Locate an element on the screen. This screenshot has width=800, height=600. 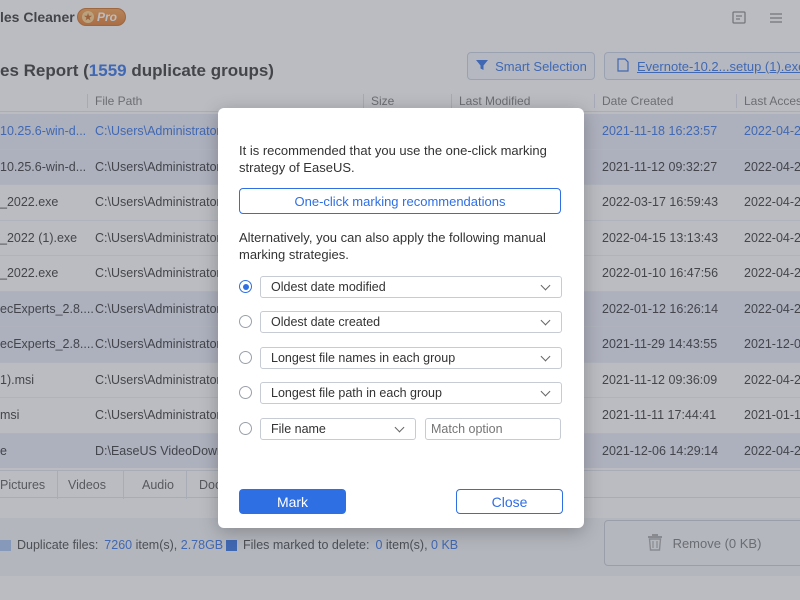
strategy-option-oldest-created: Oldest date created is located at coordinates (401, 322).